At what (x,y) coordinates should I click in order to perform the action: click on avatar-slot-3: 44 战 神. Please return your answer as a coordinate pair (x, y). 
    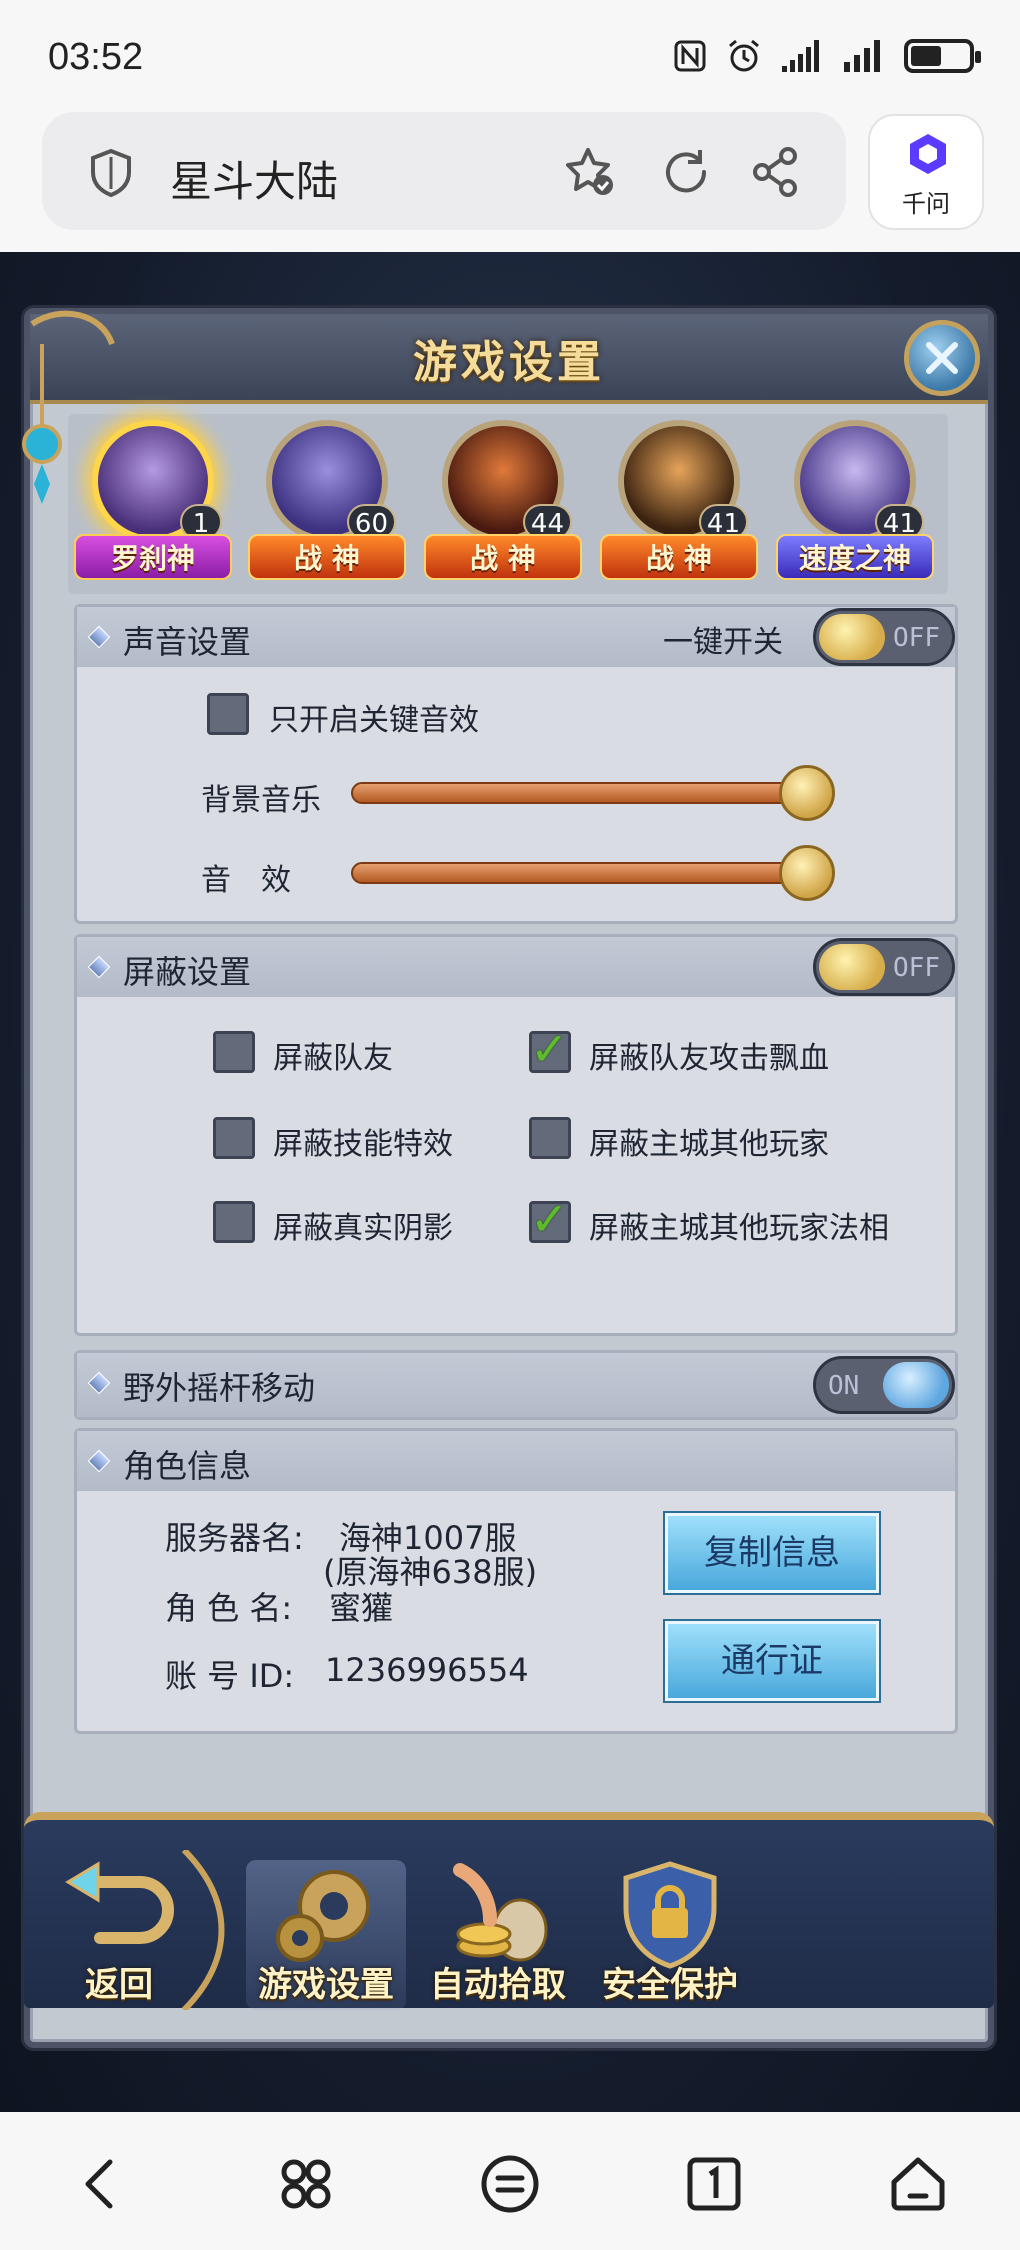
    Looking at the image, I should click on (503, 505).